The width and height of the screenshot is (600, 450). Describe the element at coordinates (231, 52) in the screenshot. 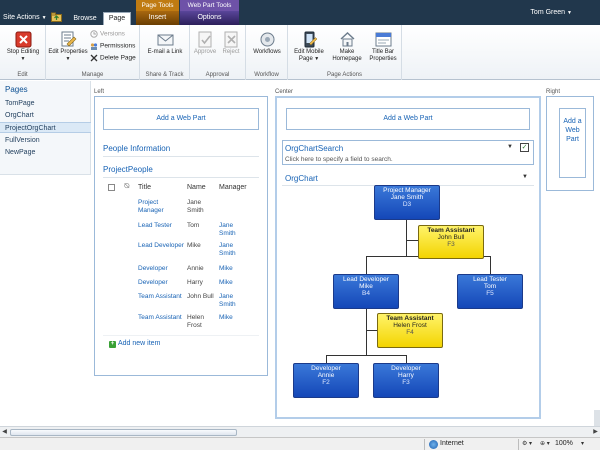

I see `reject-label: Reject` at that location.